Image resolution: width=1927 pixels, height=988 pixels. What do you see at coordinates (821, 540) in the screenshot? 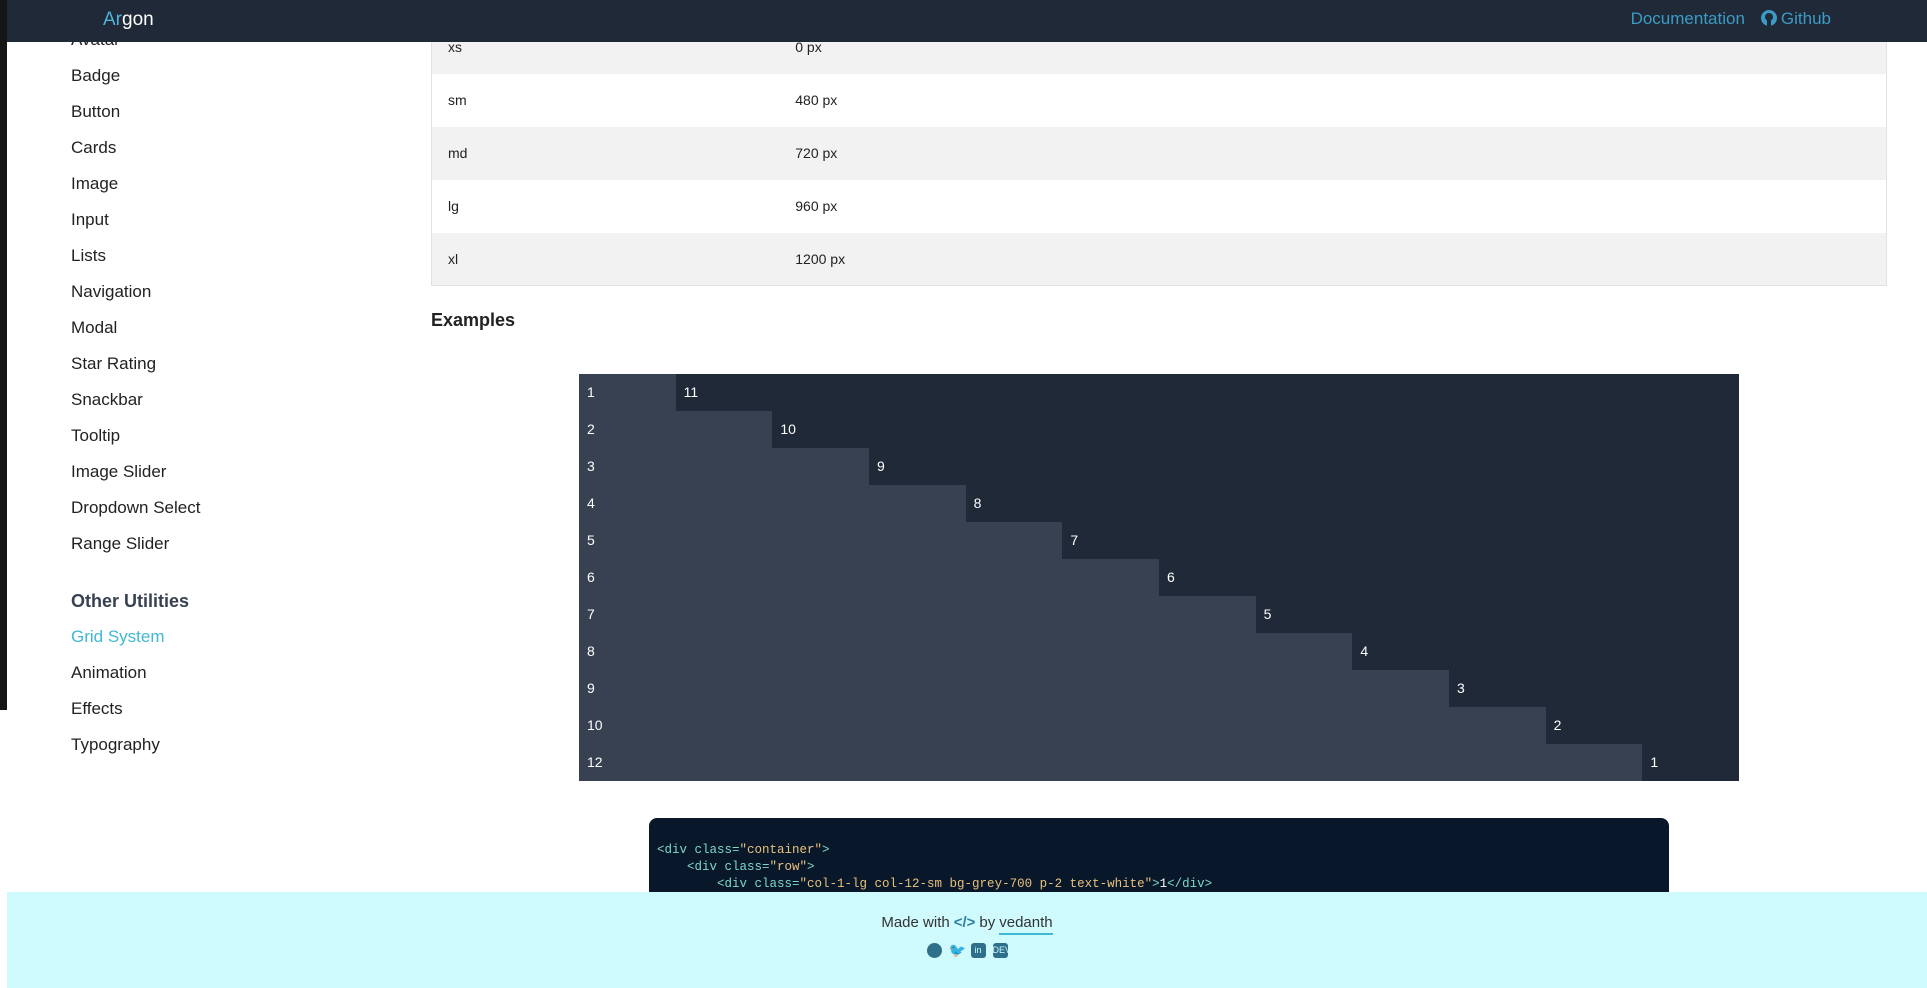
I see `grid-col-left: 5` at bounding box center [821, 540].